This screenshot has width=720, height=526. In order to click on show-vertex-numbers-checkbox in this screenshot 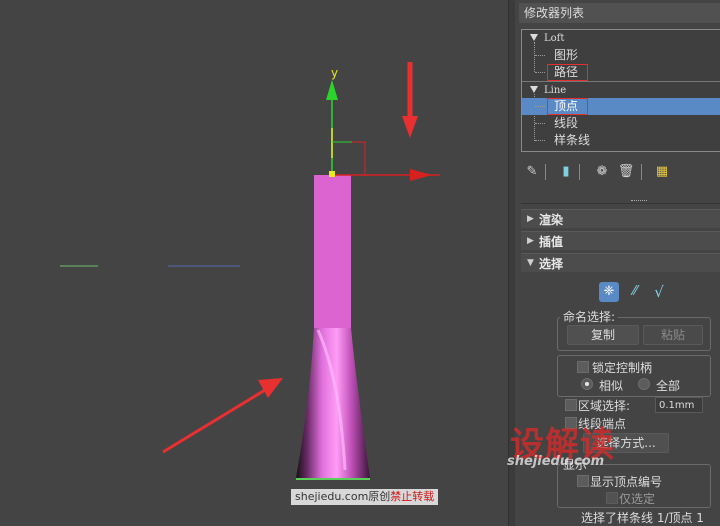, I will do `click(583, 481)`.